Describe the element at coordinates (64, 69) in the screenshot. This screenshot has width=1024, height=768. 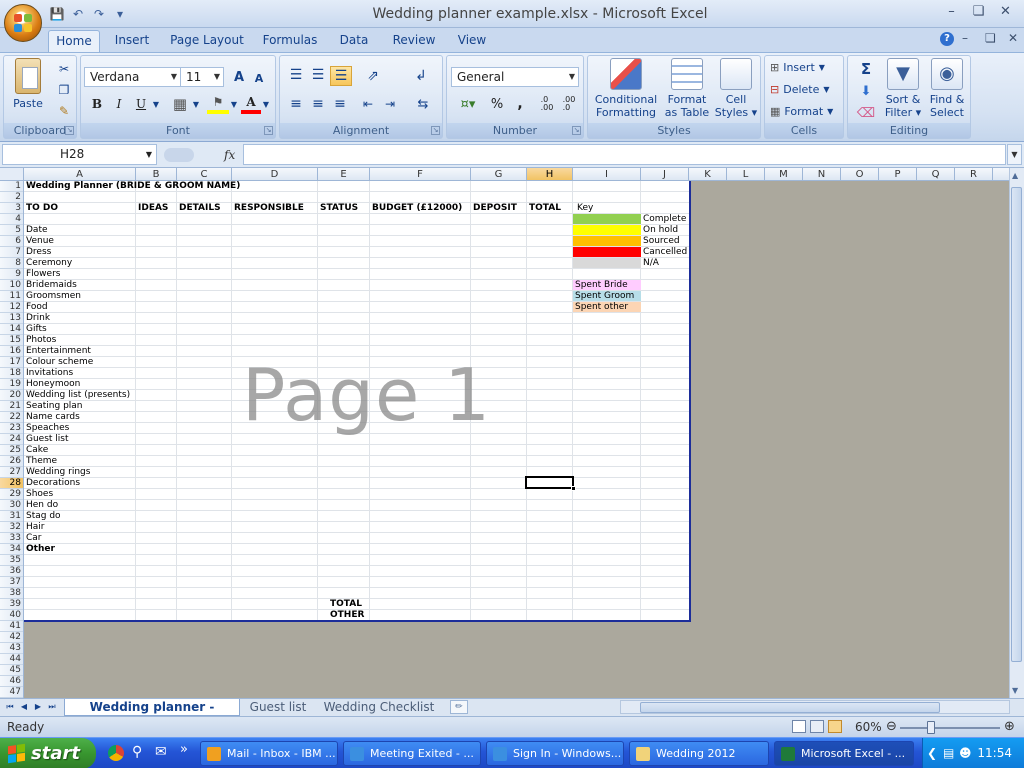
I see `cut-icon: ✂` at that location.